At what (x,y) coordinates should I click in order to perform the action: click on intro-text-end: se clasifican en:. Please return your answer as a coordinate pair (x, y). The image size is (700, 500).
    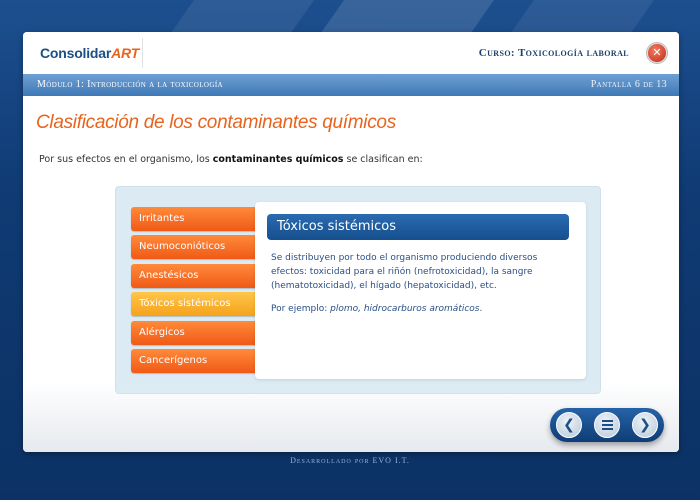
    Looking at the image, I should click on (383, 159).